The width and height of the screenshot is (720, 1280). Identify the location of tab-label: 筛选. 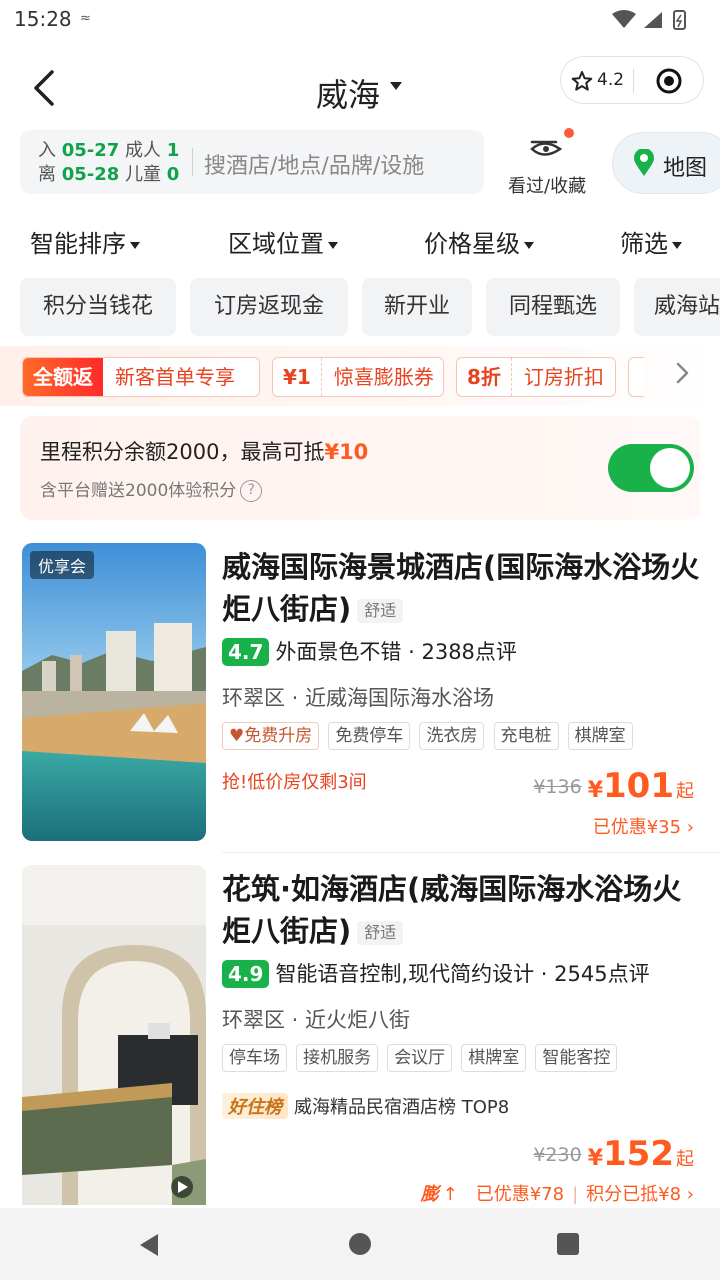
(644, 244).